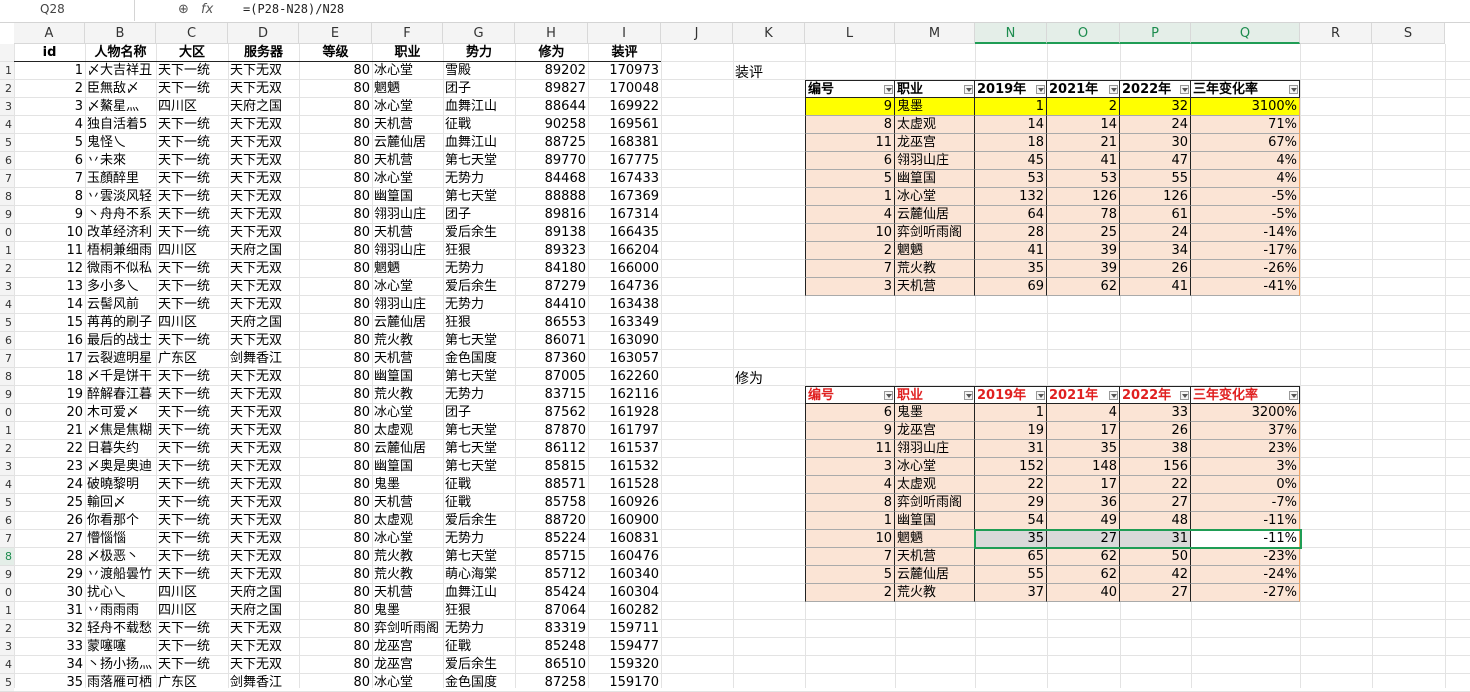  Describe the element at coordinates (624, 287) in the screenshot. I see `table-cell: 164736` at that location.